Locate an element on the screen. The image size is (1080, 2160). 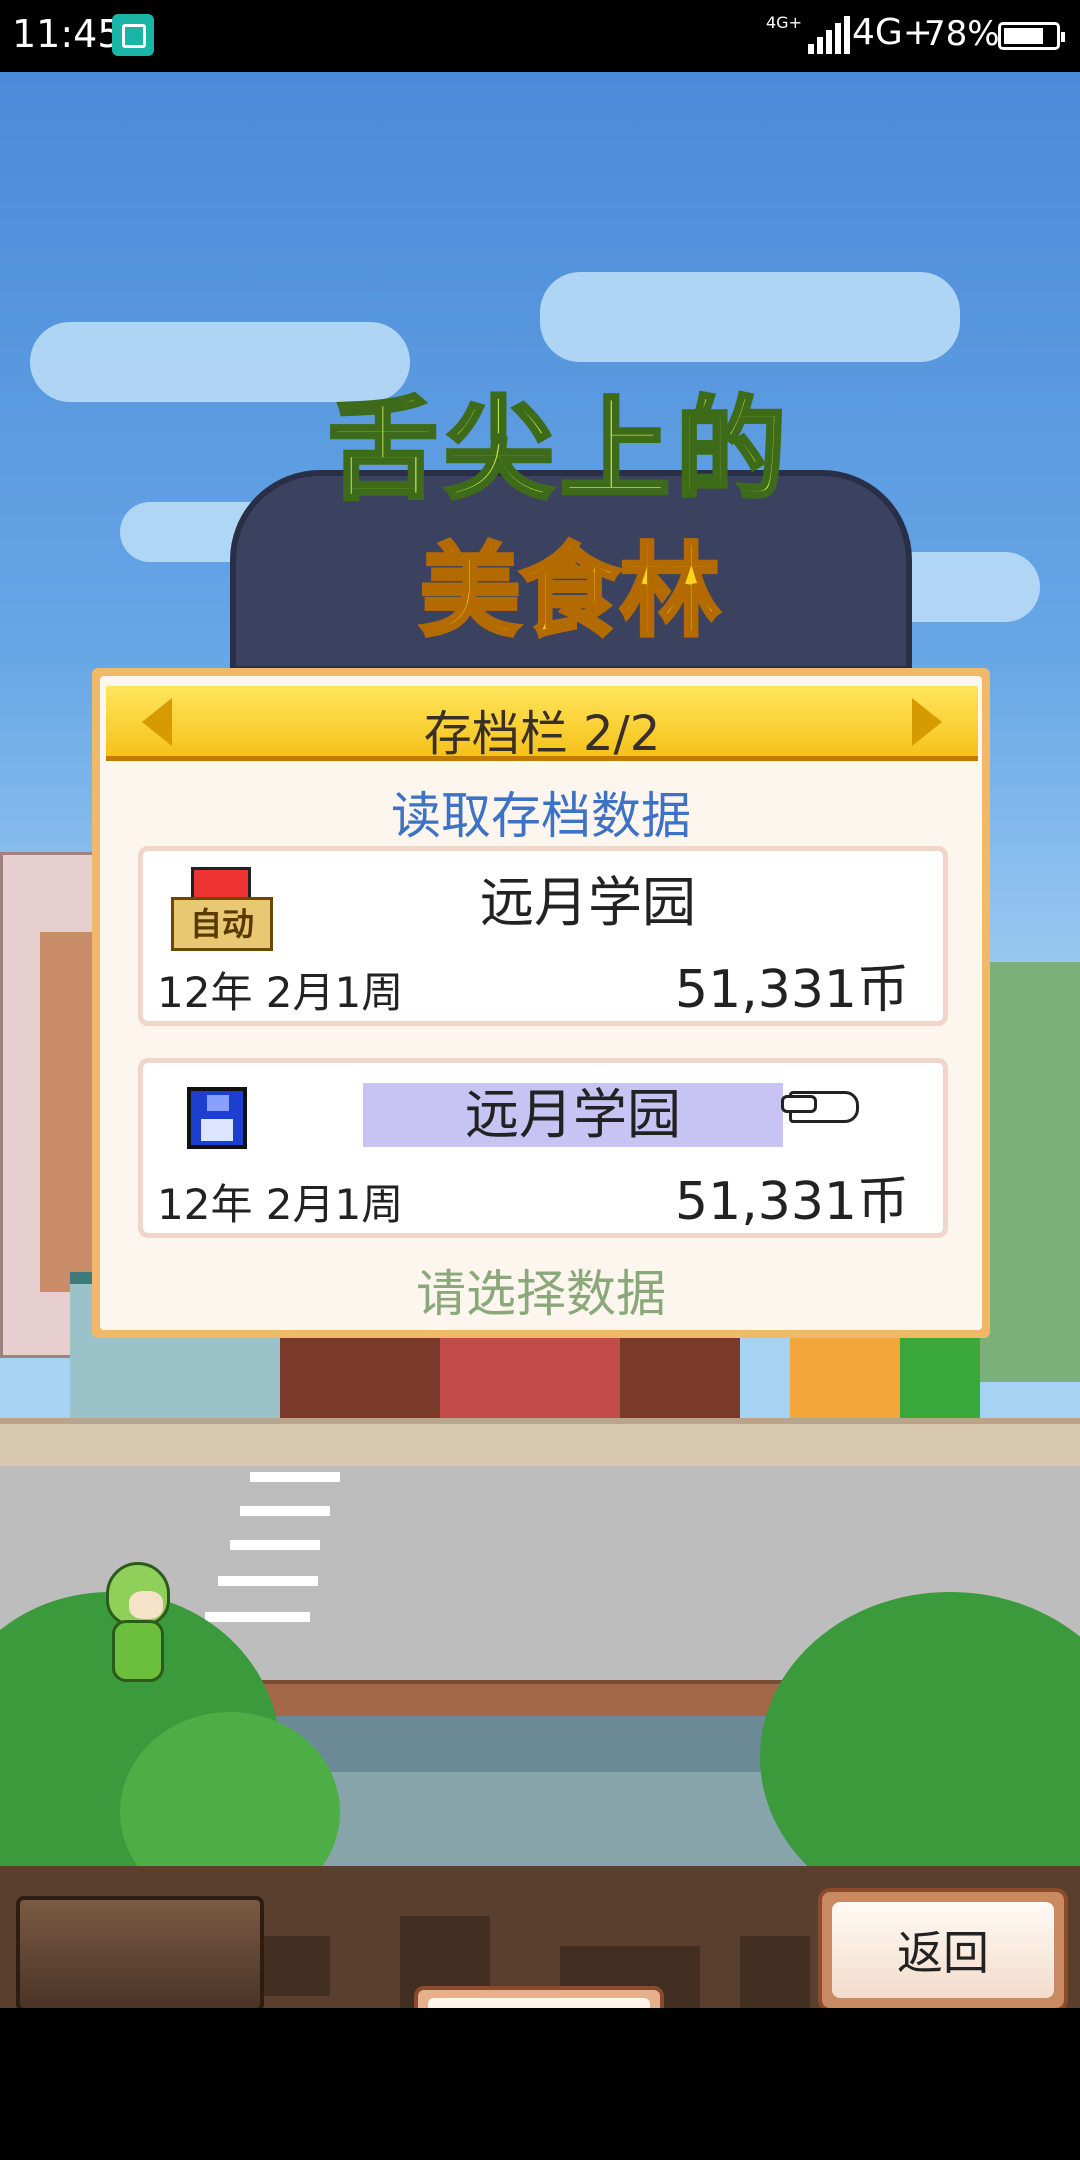
slot-name: 远月学园 is located at coordinates (588, 902).